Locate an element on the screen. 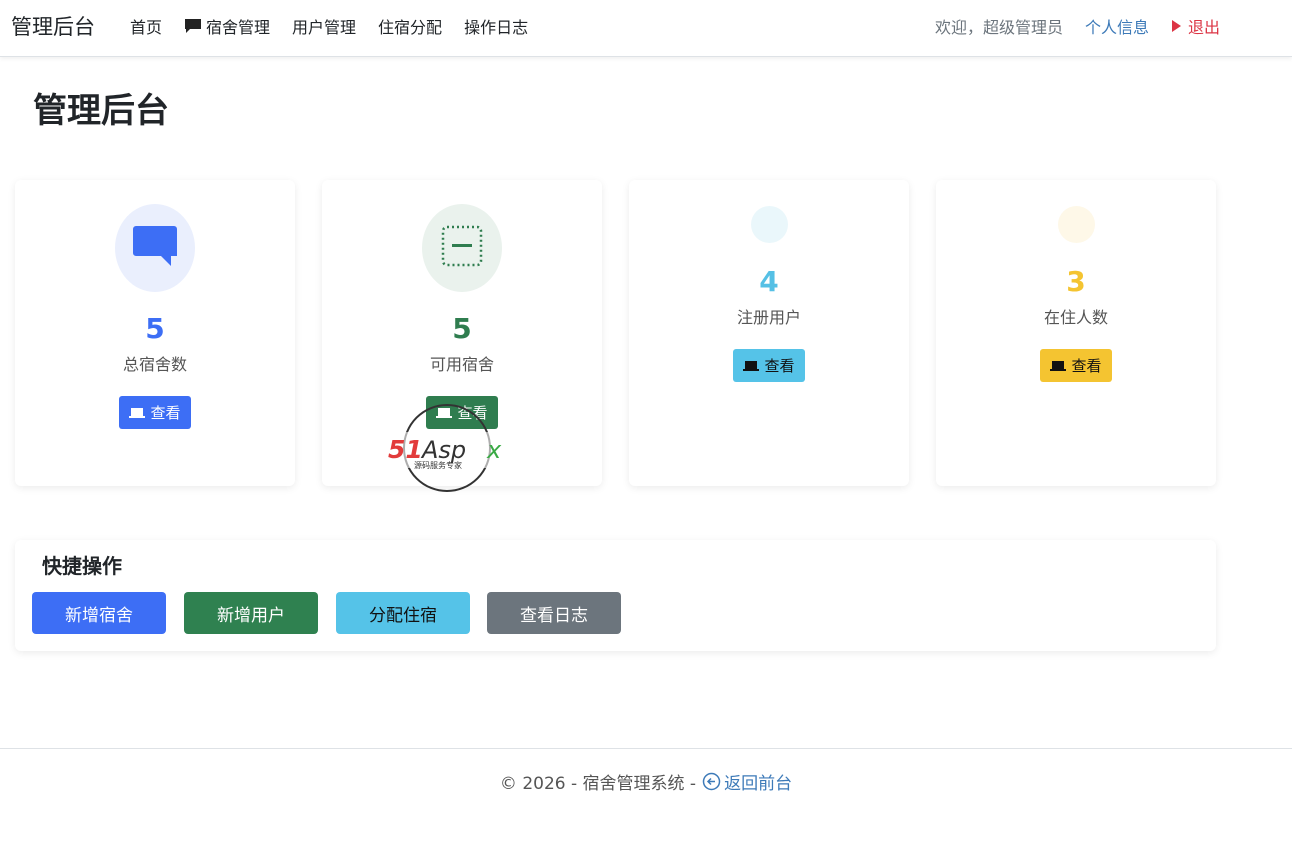 This screenshot has height=861, width=1292. view-dorms-button: 查看 is located at coordinates (155, 412).